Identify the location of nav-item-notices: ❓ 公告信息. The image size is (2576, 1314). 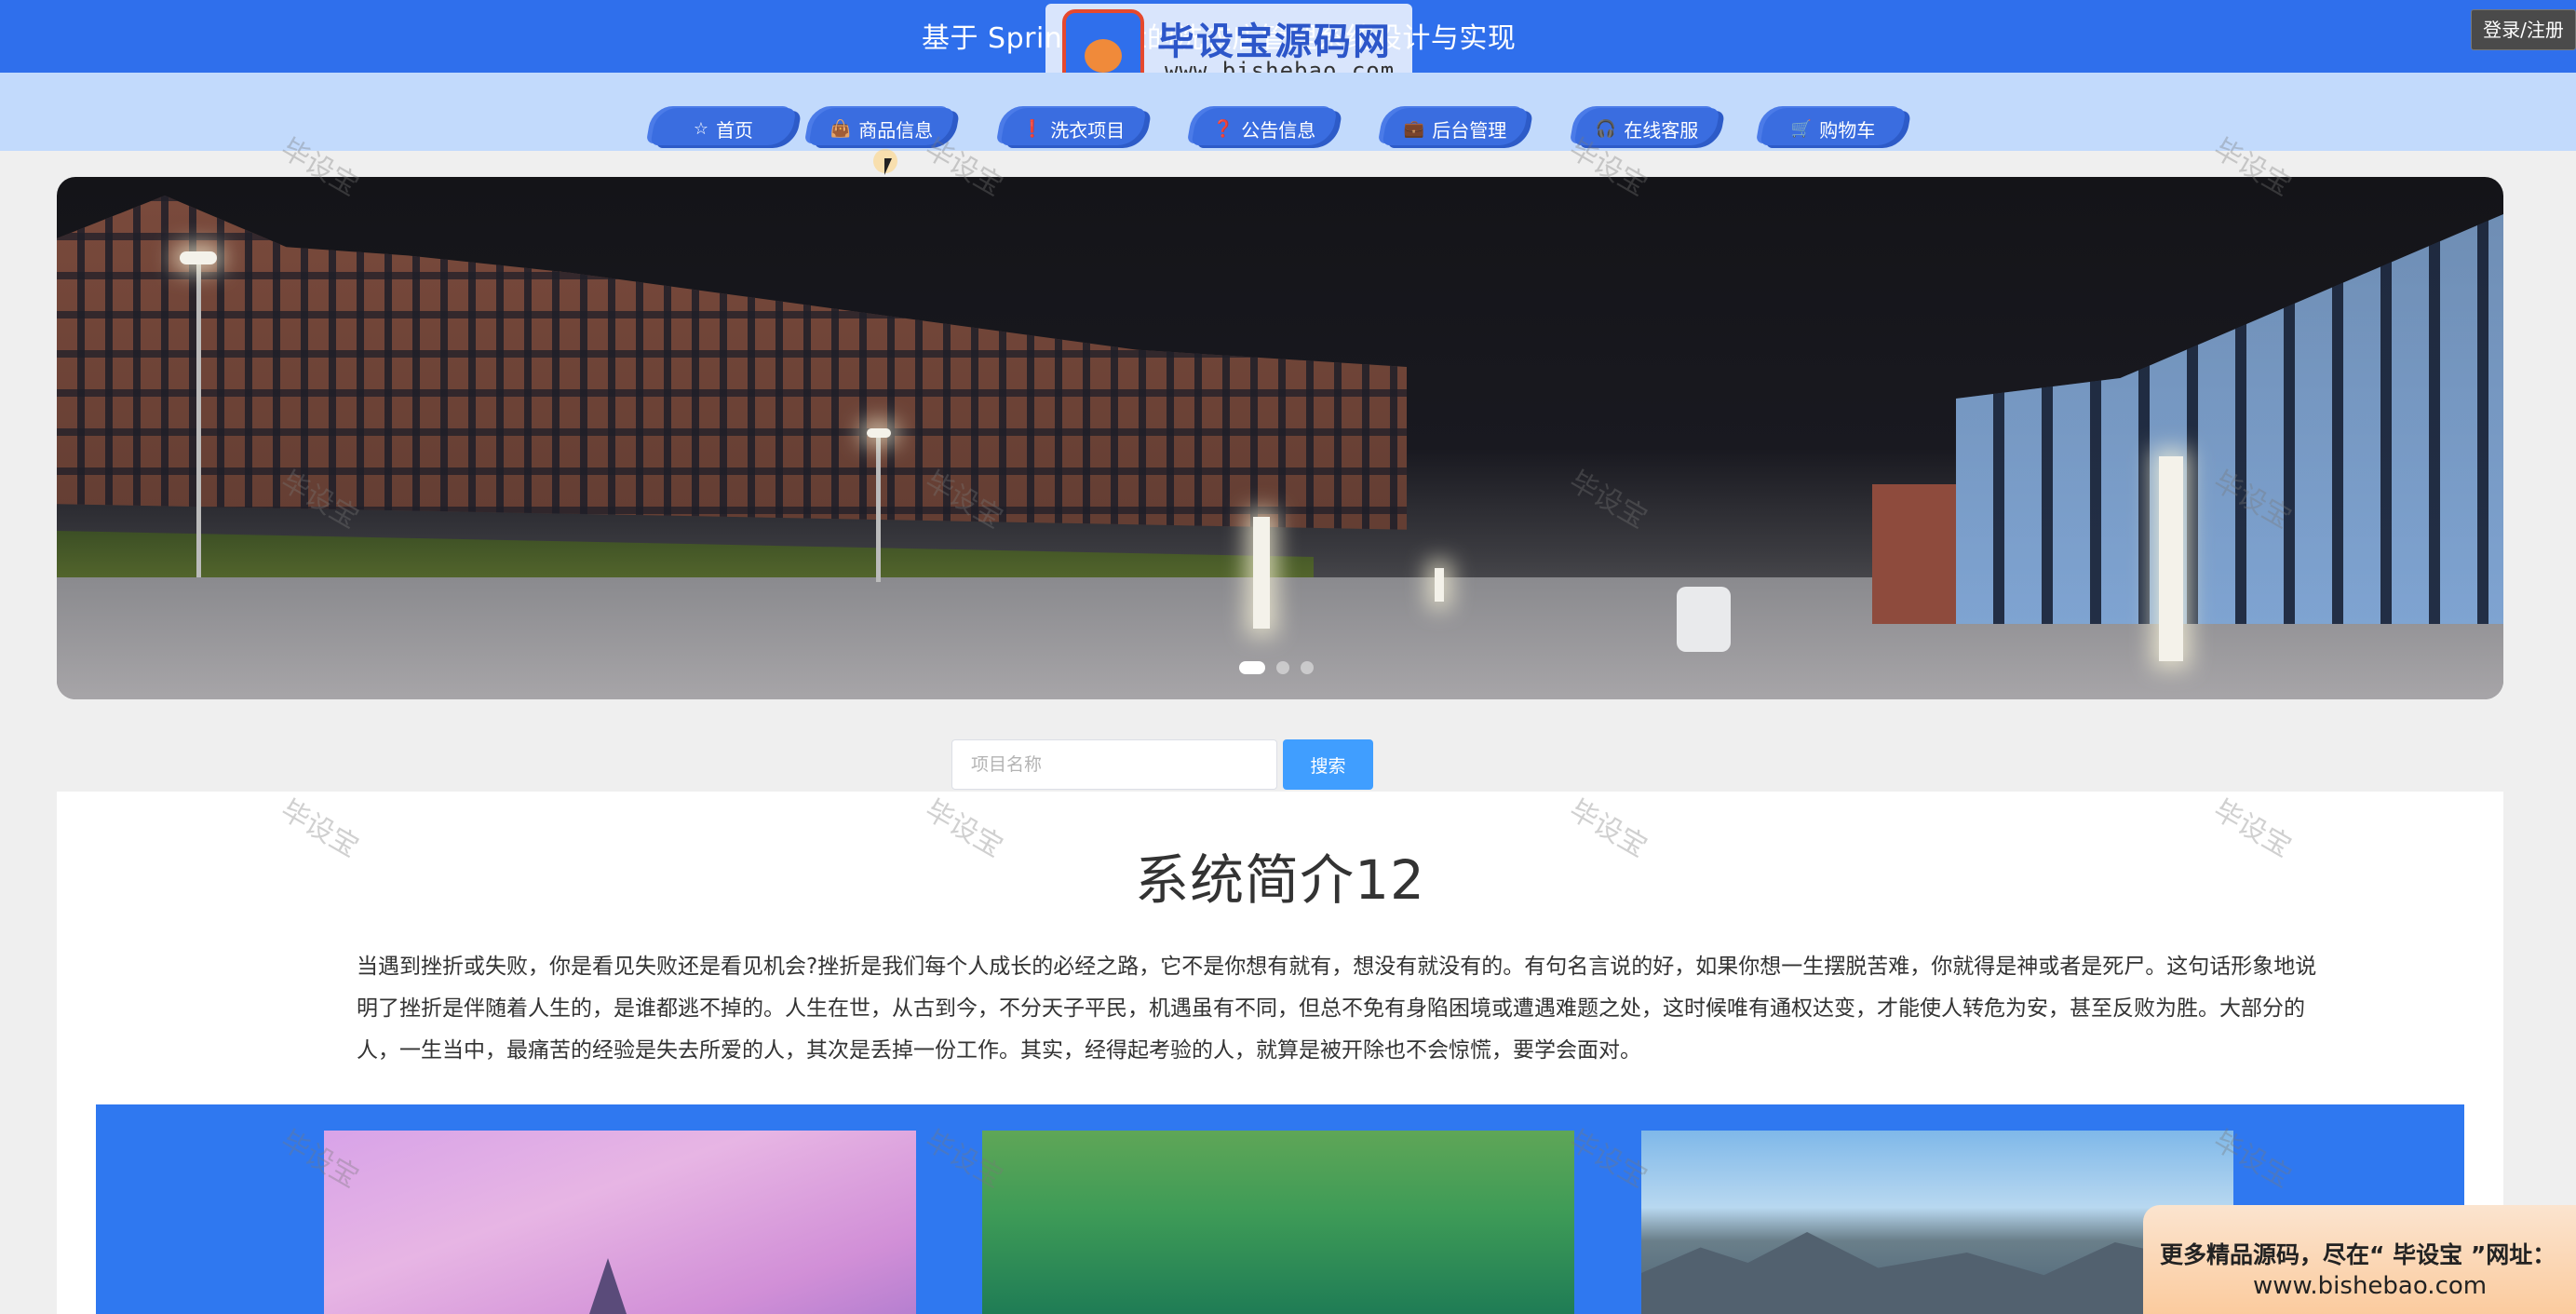
(1264, 128).